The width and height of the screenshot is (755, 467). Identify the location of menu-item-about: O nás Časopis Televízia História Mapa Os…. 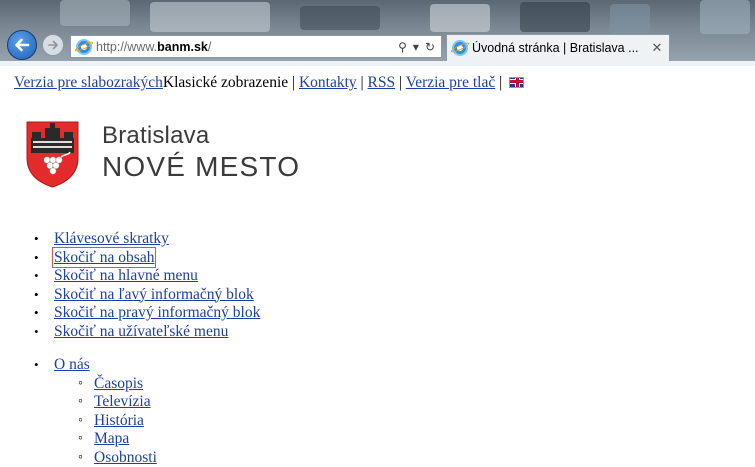
(89, 411).